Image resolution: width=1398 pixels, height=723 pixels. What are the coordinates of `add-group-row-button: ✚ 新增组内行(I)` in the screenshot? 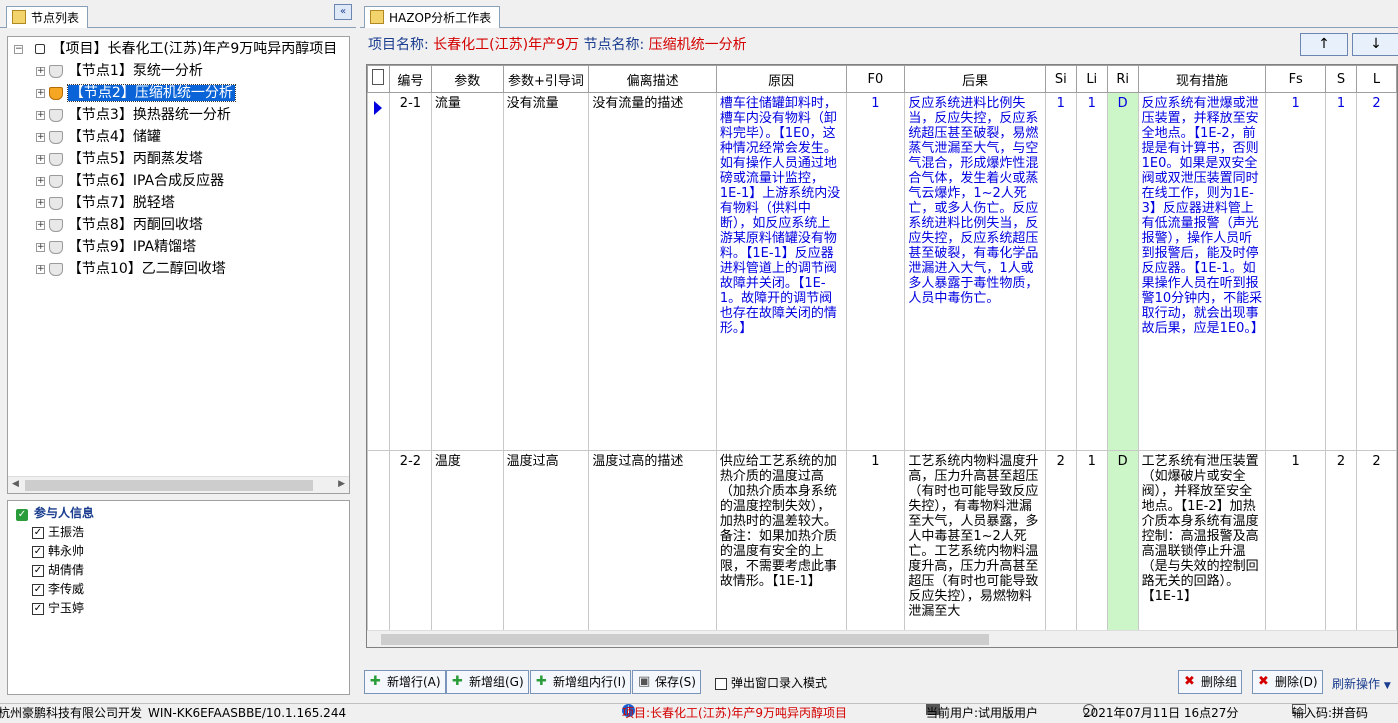 It's located at (580, 682).